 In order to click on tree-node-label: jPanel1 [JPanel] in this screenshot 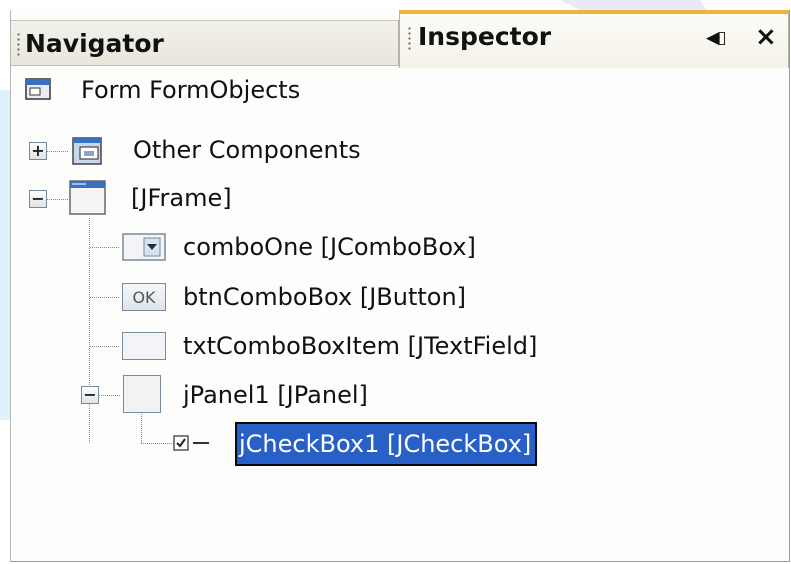, I will do `click(275, 395)`.